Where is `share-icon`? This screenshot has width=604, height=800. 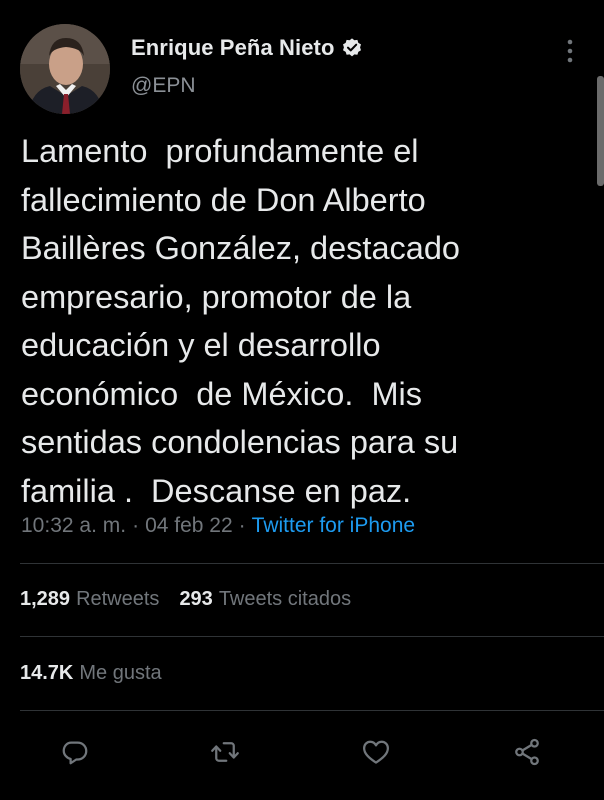 share-icon is located at coordinates (527, 752).